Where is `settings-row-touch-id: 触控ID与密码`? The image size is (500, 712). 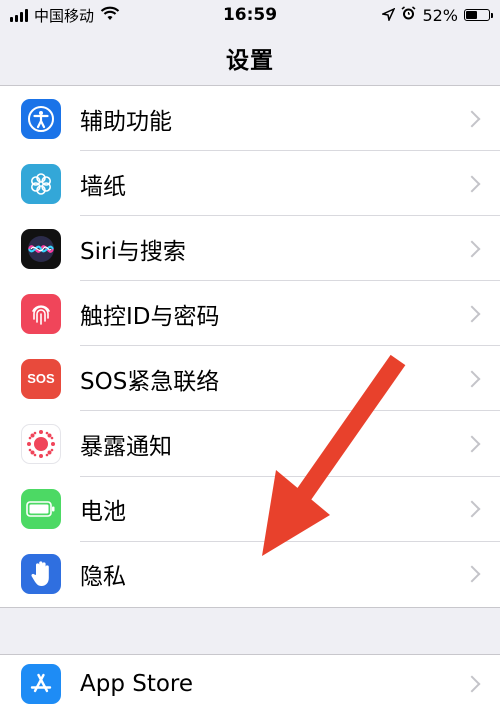
settings-row-touch-id: 触控ID与密码 is located at coordinates (250, 314).